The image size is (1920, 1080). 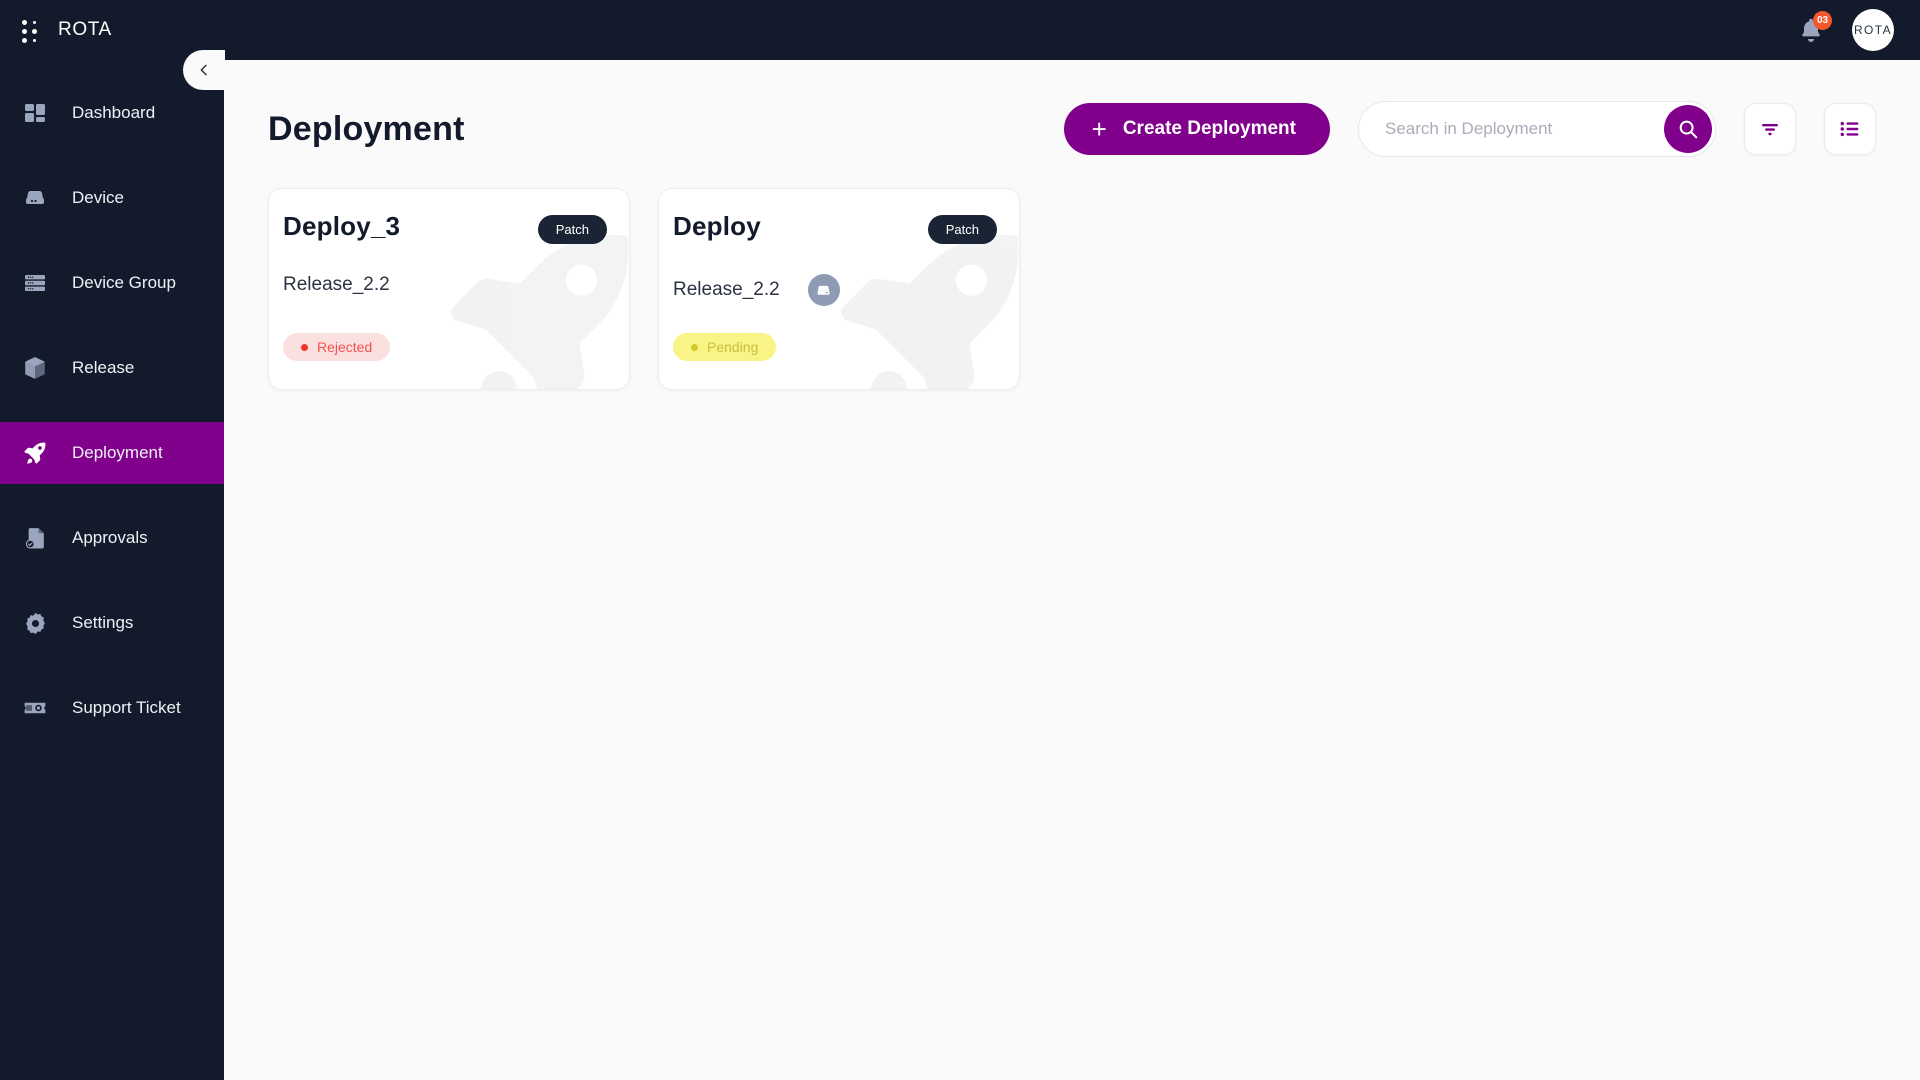 I want to click on sidebar-item-settings: Settings, so click(x=112, y=623).